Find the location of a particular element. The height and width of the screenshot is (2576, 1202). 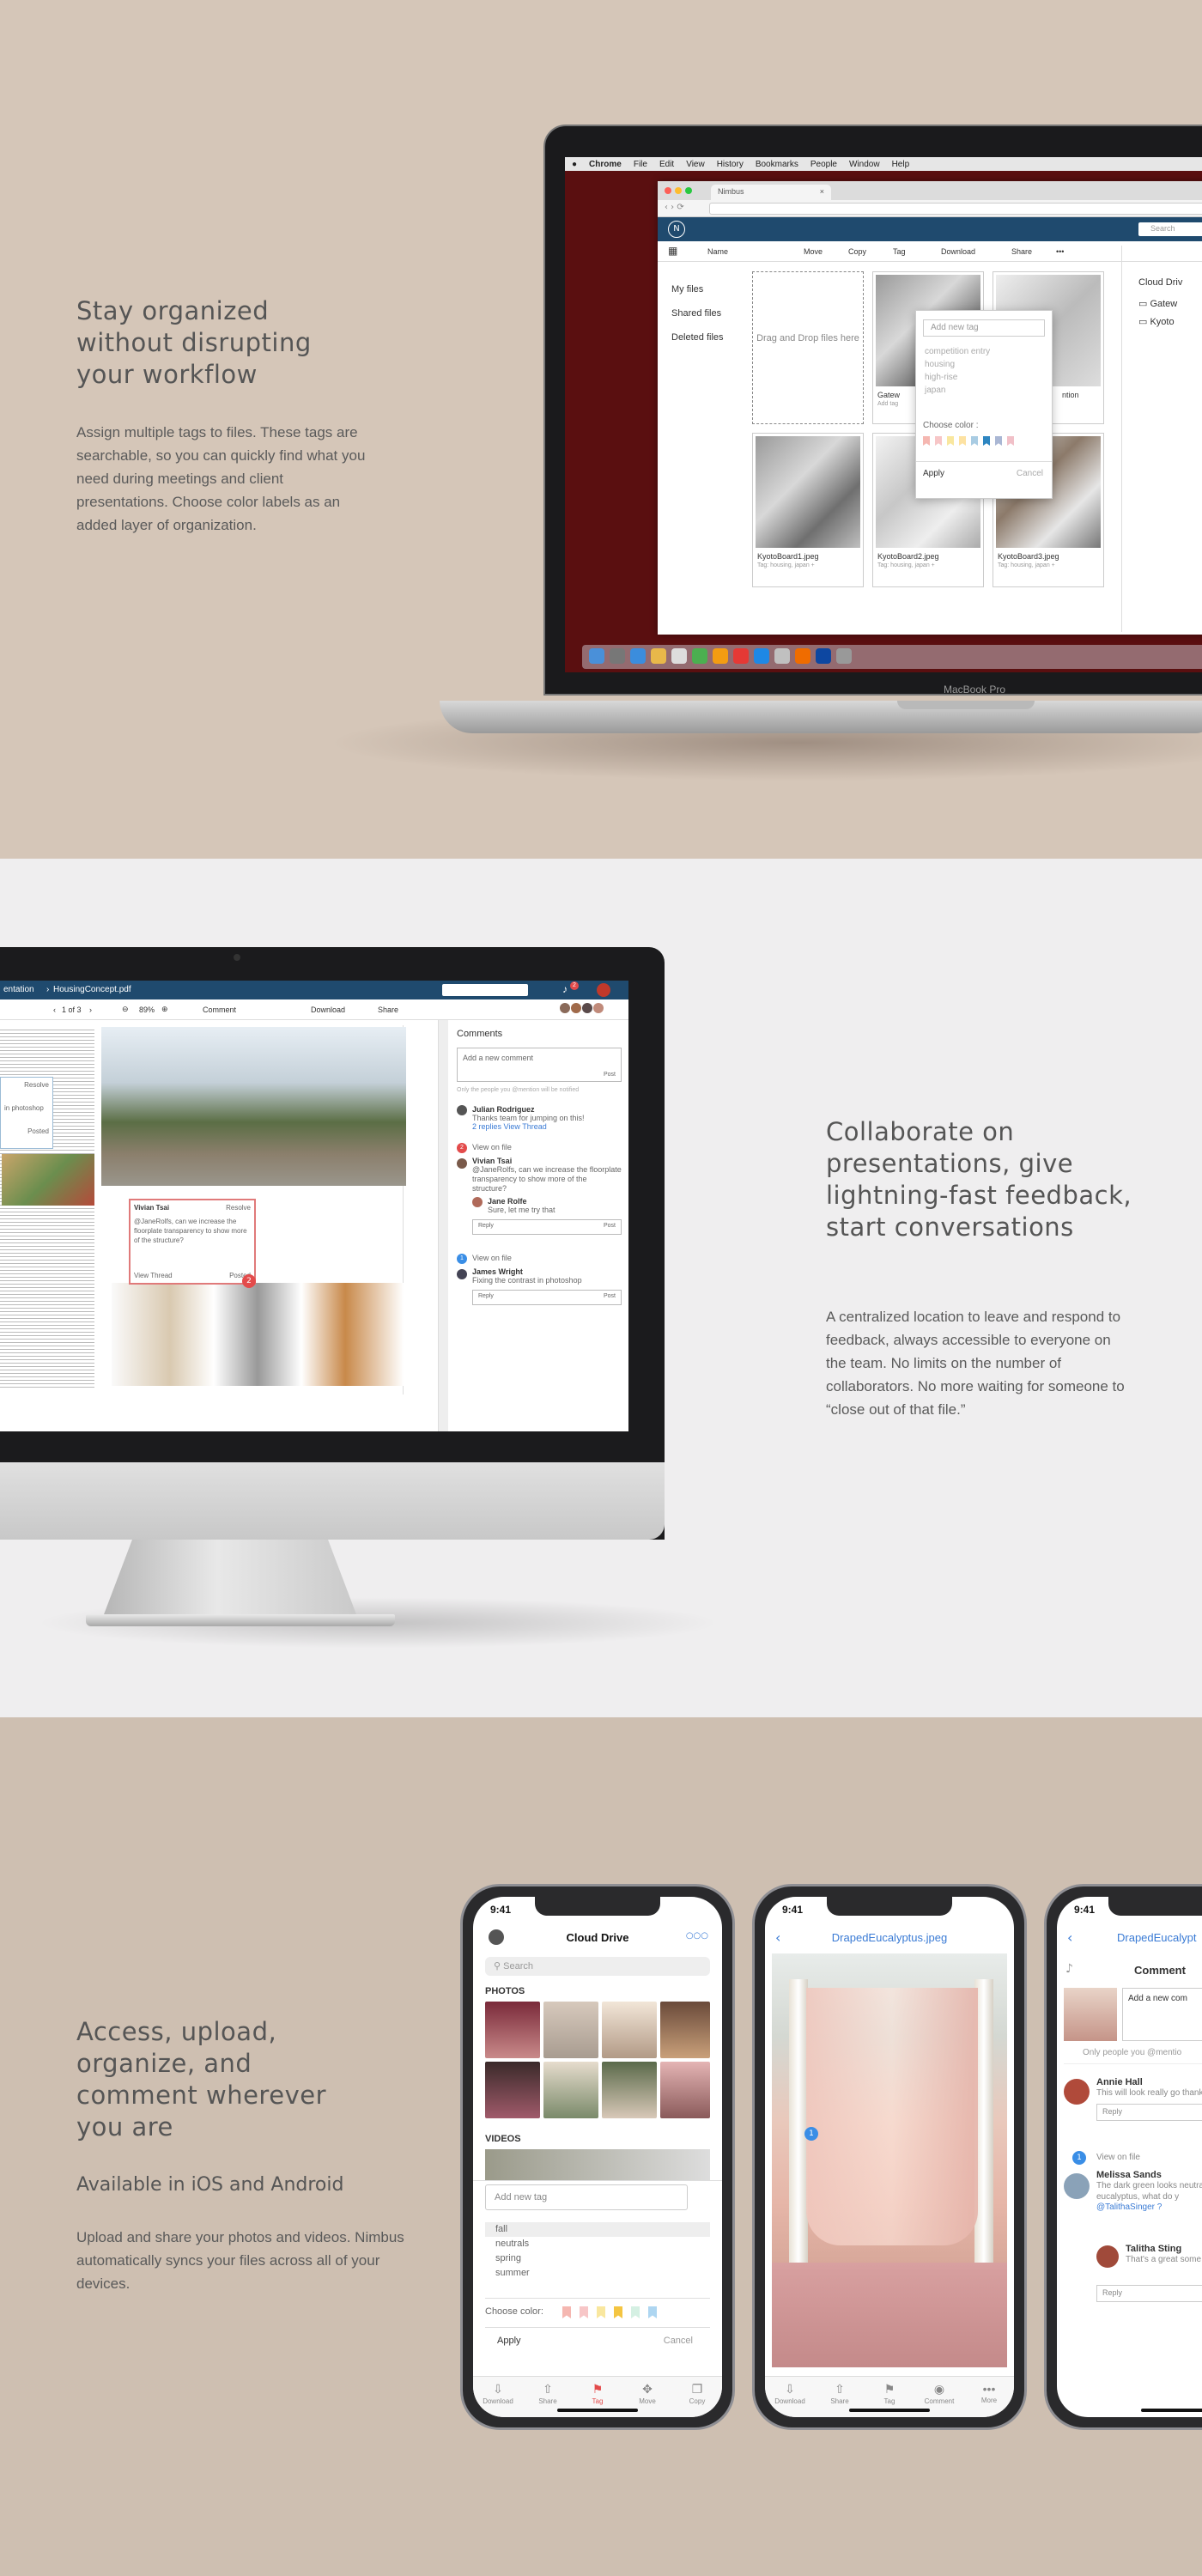

apple-icon: ● is located at coordinates (574, 164).